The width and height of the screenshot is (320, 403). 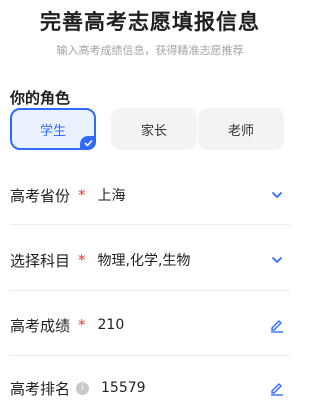 I want to click on selected-check-icon, so click(x=88, y=143).